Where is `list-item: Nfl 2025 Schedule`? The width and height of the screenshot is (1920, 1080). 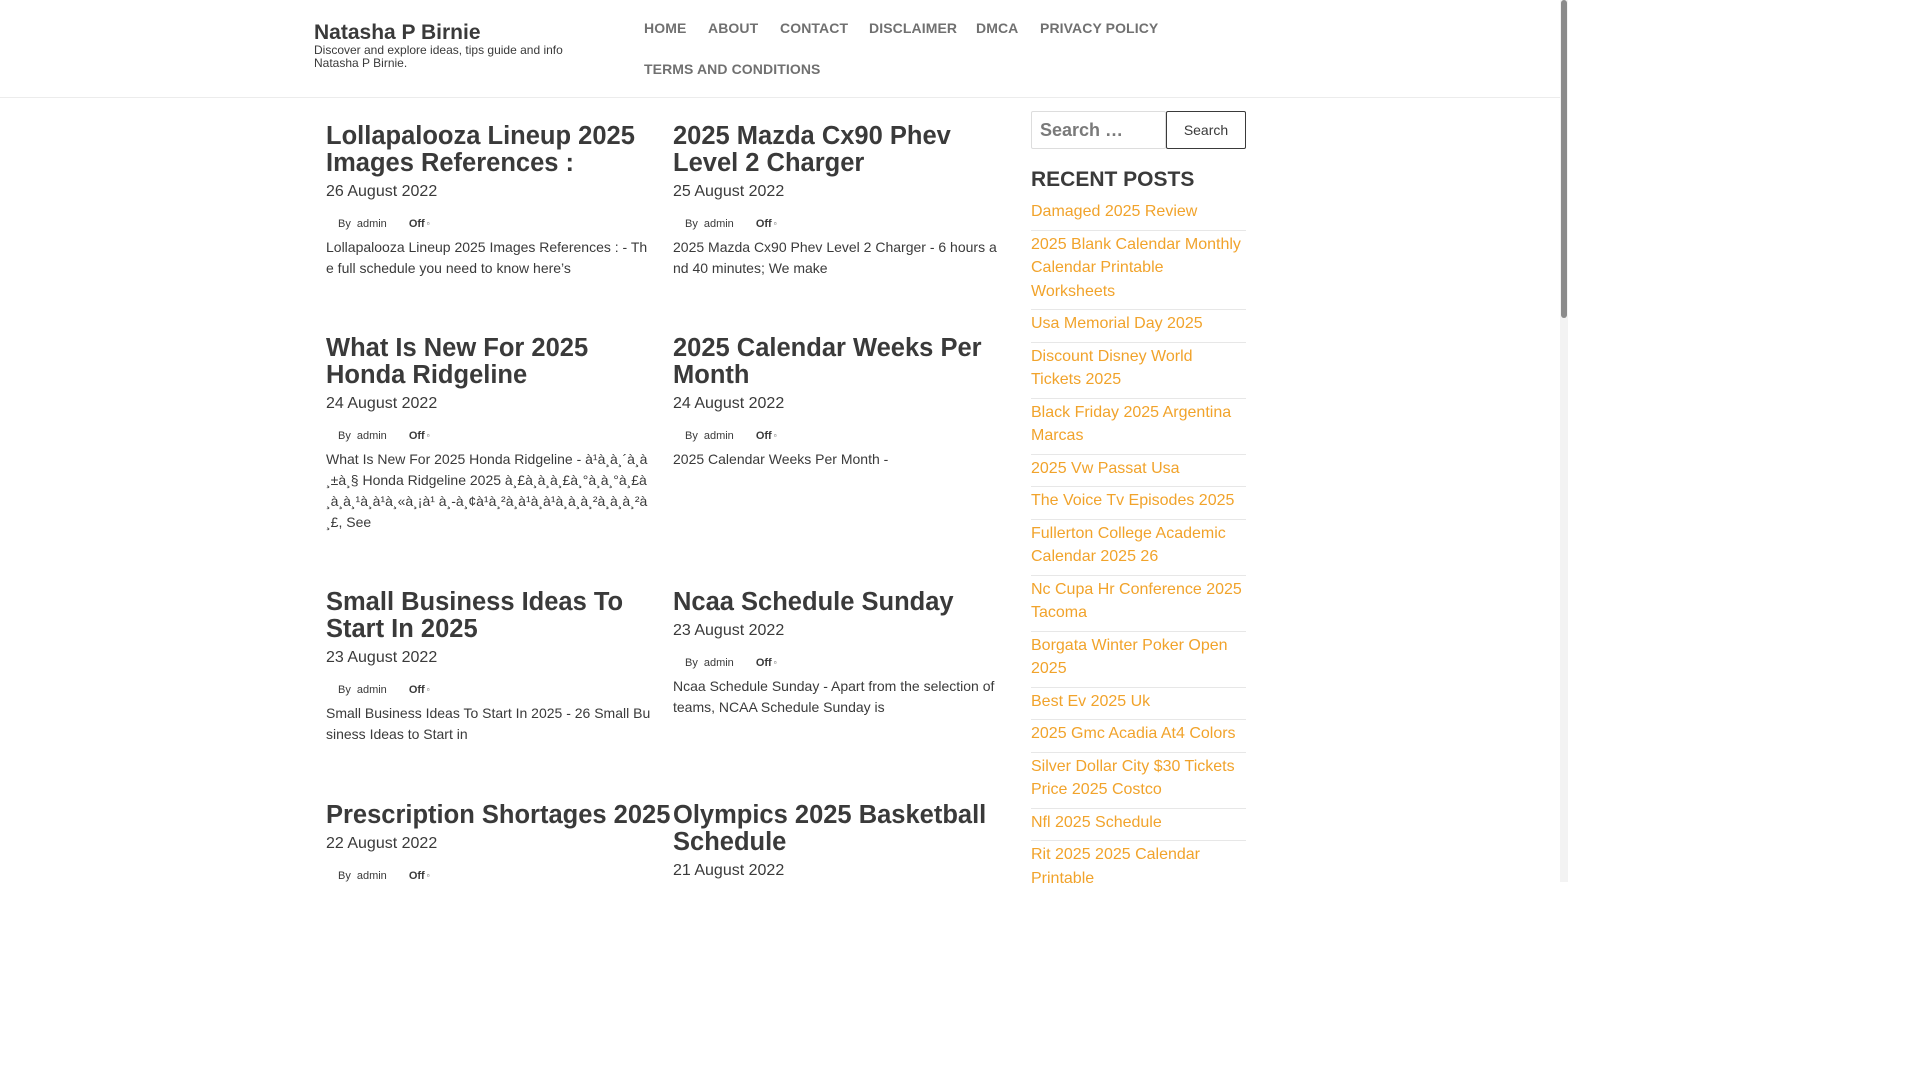 list-item: Nfl 2025 Schedule is located at coordinates (1138, 825).